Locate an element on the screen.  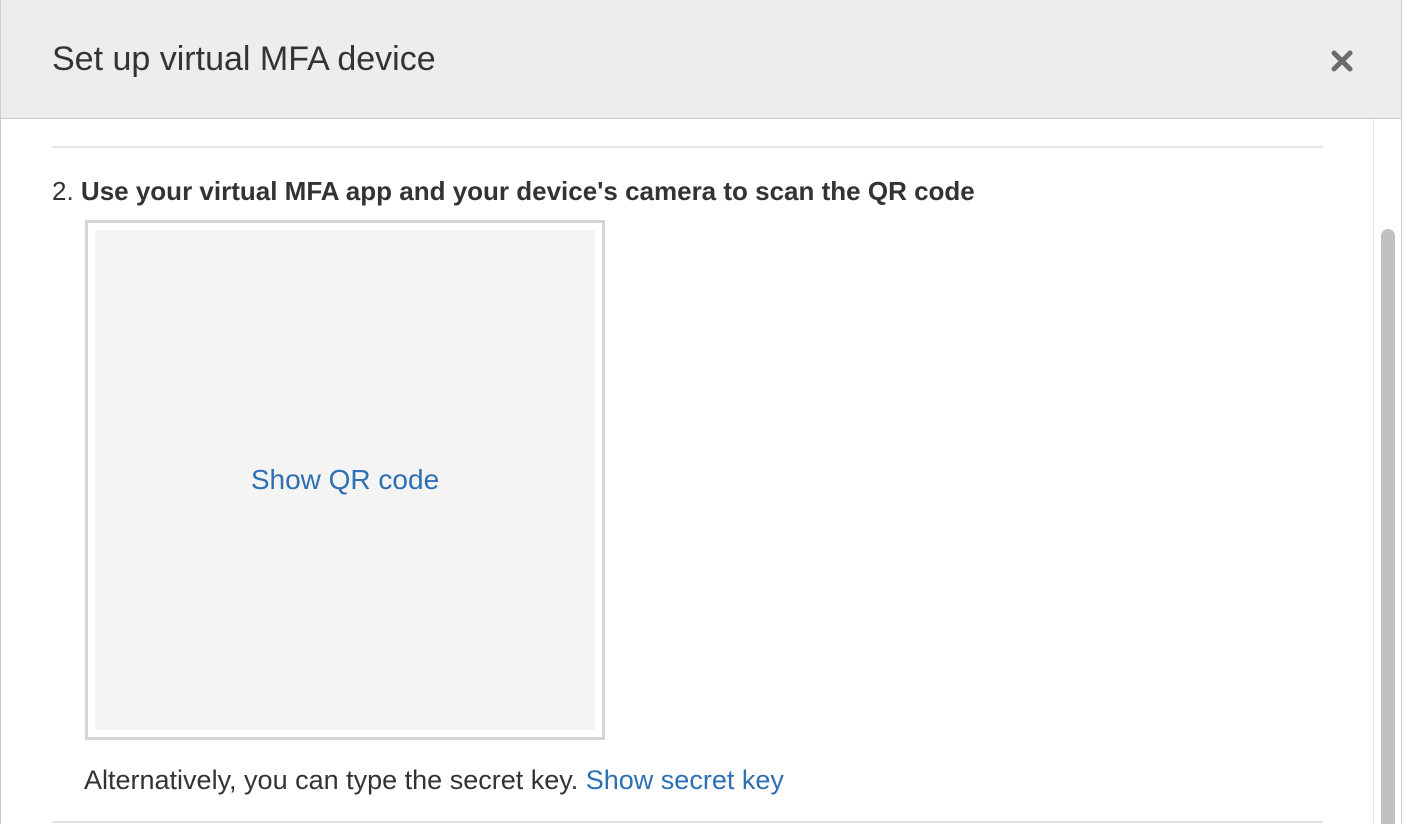
step-number: 2. is located at coordinates (63, 191).